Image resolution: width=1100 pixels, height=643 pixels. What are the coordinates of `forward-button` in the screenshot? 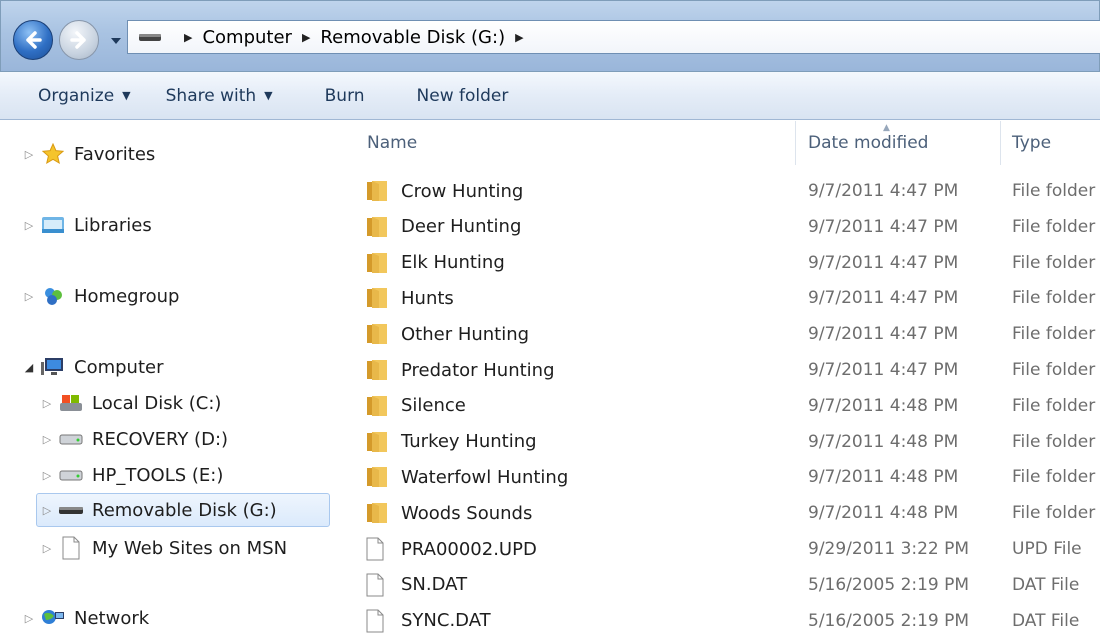 It's located at (79, 40).